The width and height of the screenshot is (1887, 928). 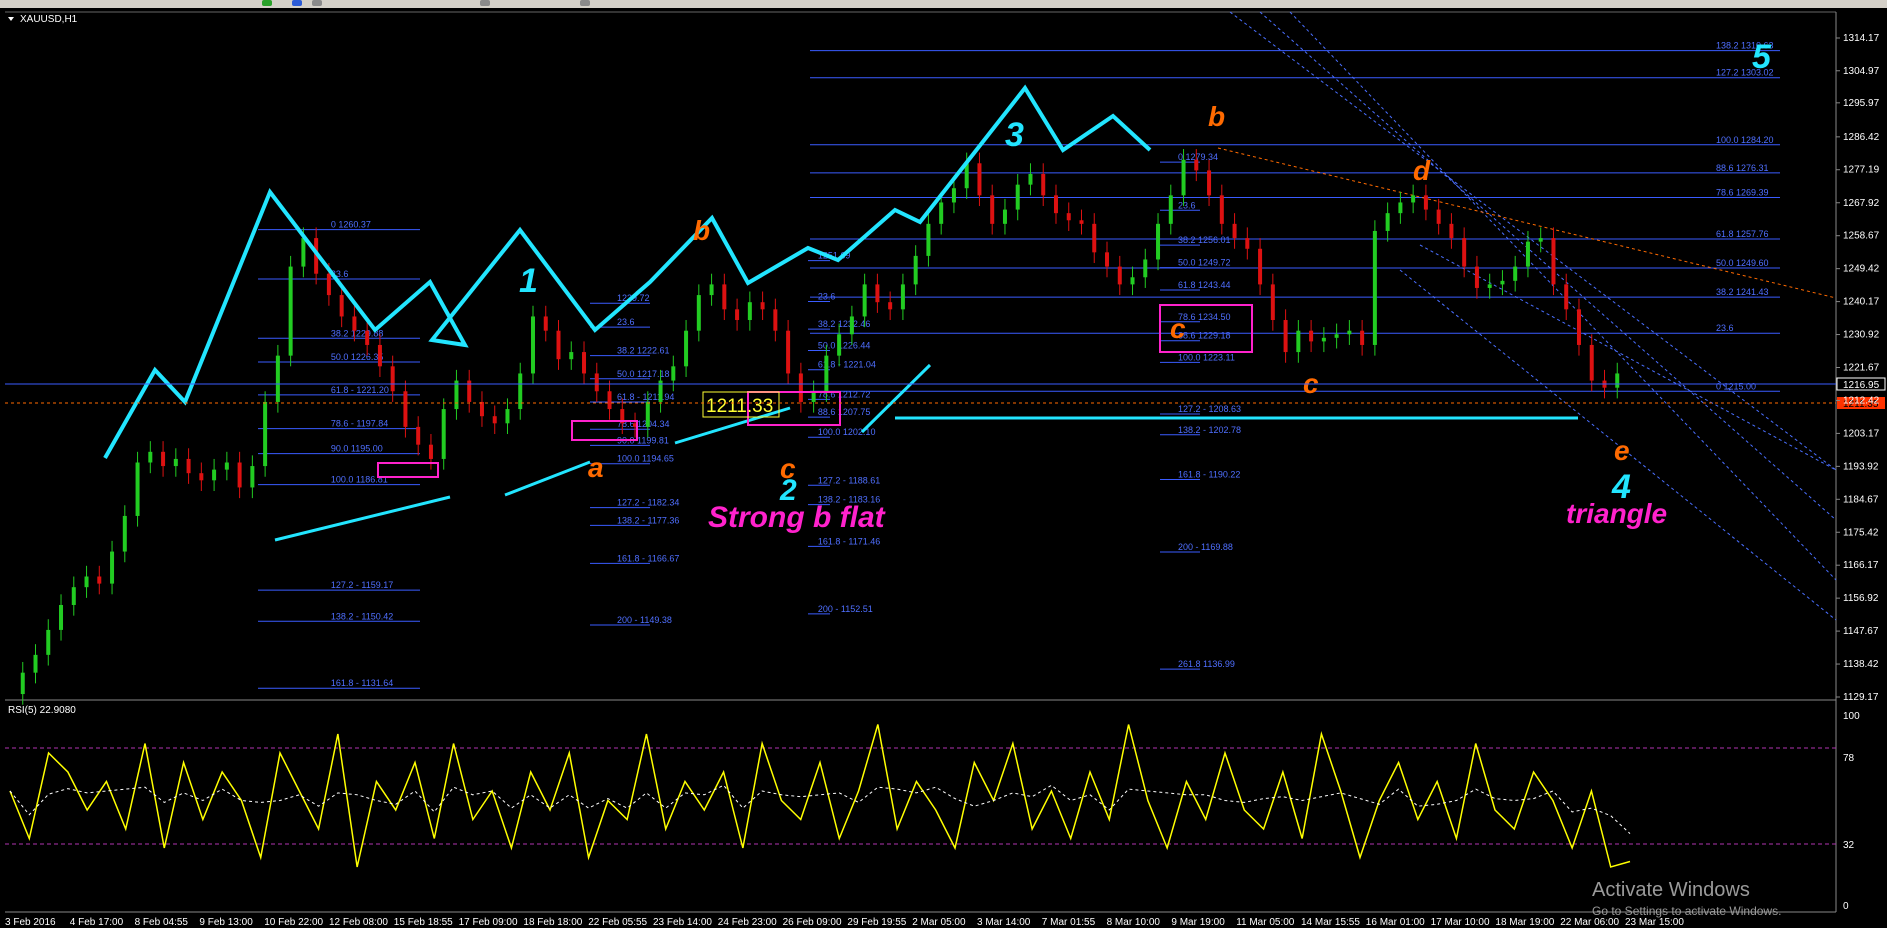 I want to click on wave-label: e, so click(x=1622, y=450).